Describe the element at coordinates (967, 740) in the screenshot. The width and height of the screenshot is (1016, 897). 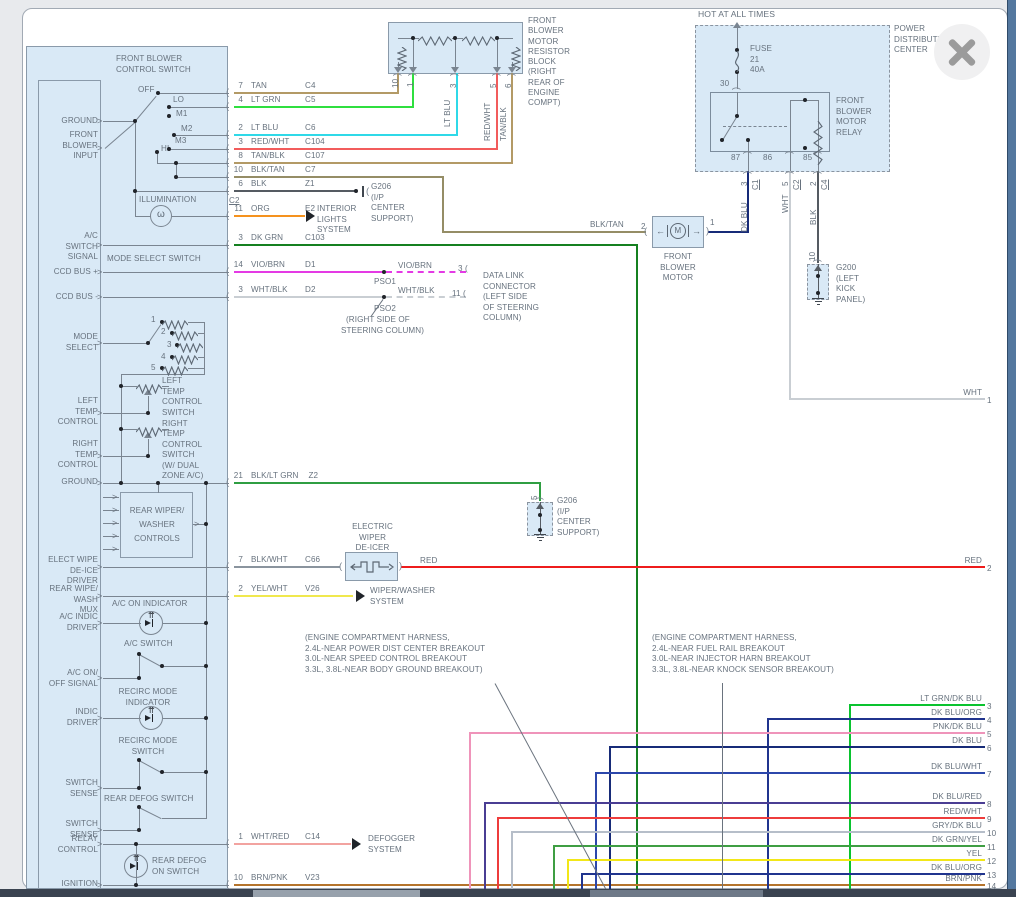
I see `edge-dkblu-label: DK BLU` at that location.